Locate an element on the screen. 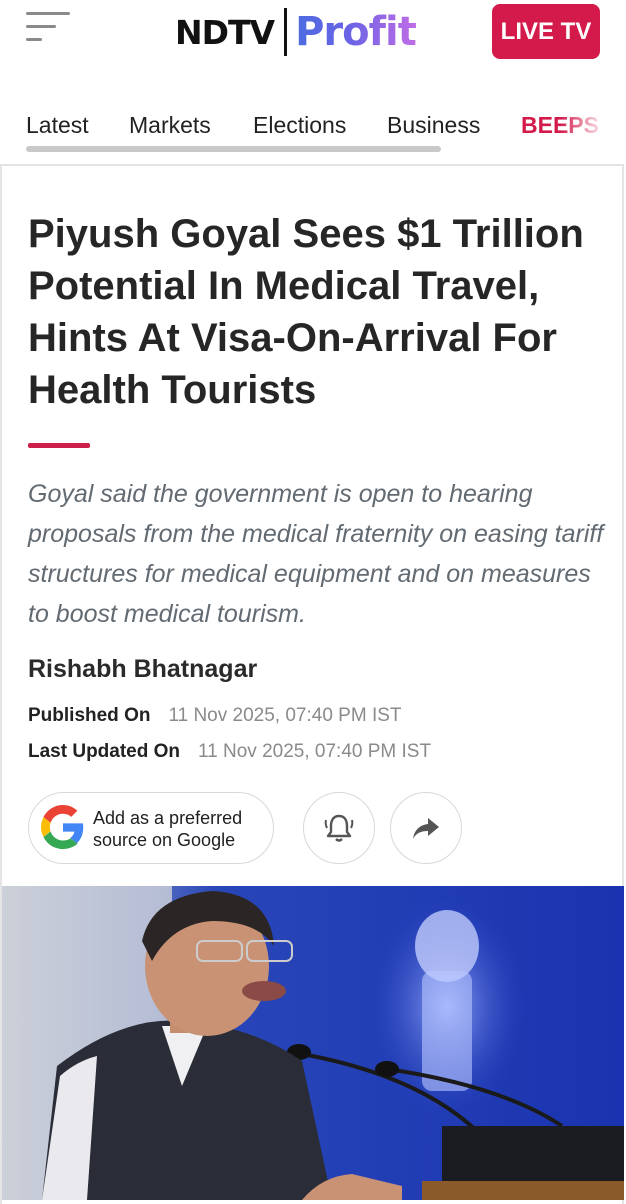 The width and height of the screenshot is (626, 1204). preferred-source-text: Add as a preferred source on Google is located at coordinates (167, 829).